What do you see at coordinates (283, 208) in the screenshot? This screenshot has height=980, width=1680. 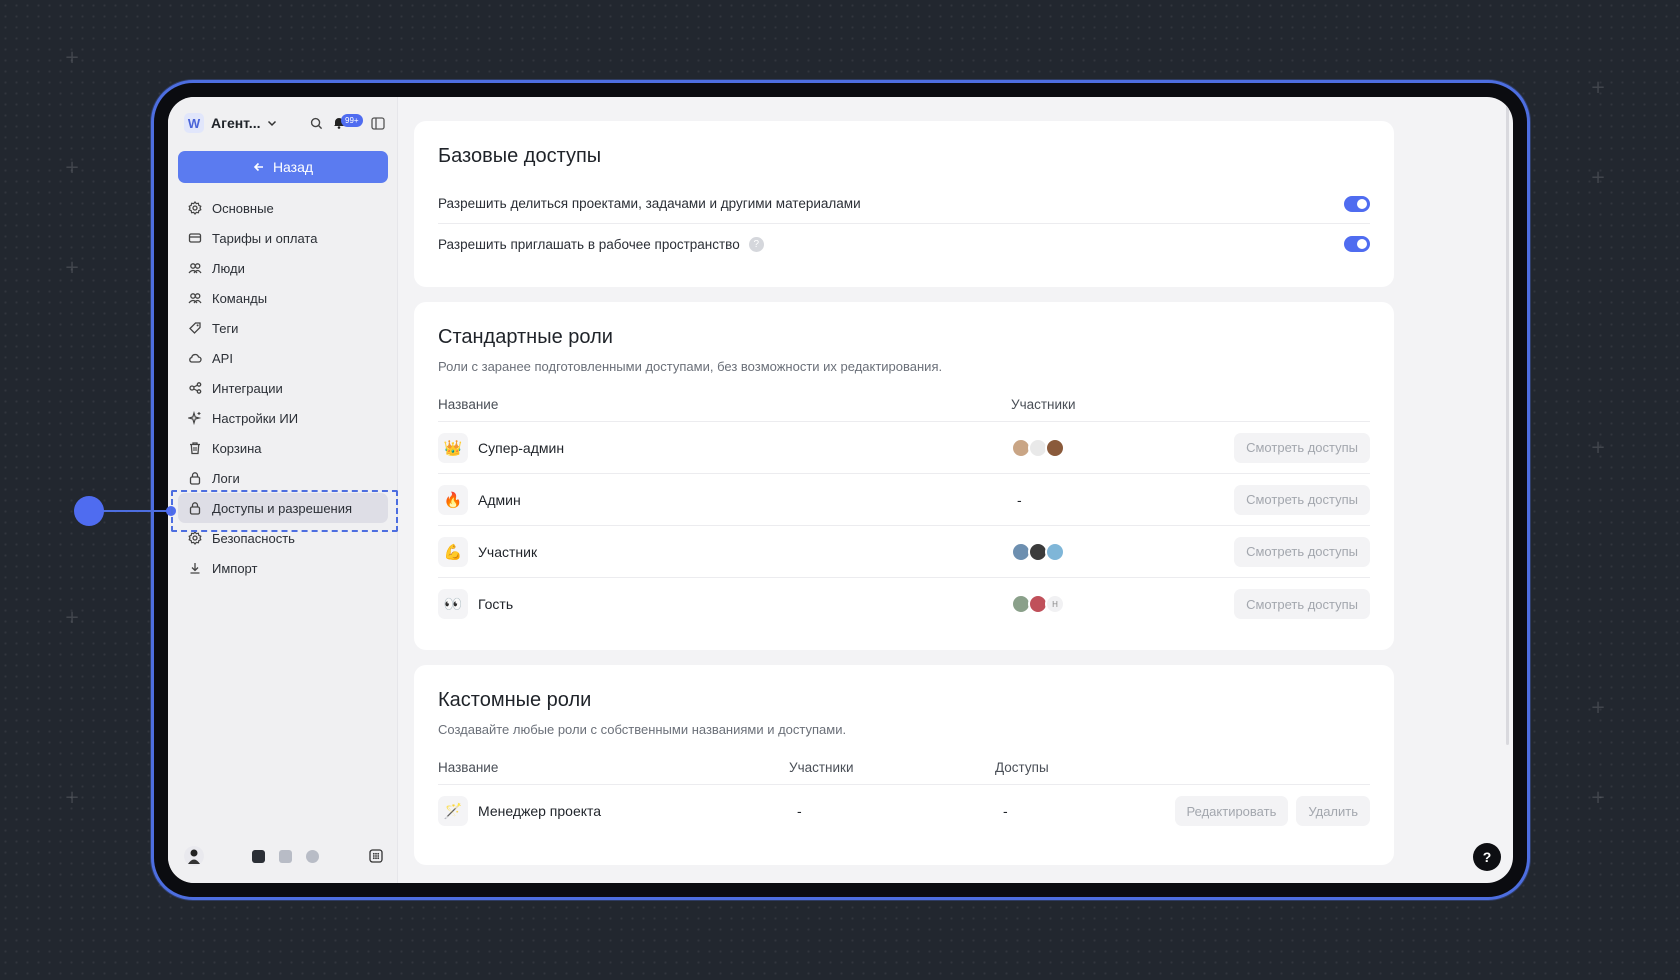 I see `sidebar-item-general: Основные` at bounding box center [283, 208].